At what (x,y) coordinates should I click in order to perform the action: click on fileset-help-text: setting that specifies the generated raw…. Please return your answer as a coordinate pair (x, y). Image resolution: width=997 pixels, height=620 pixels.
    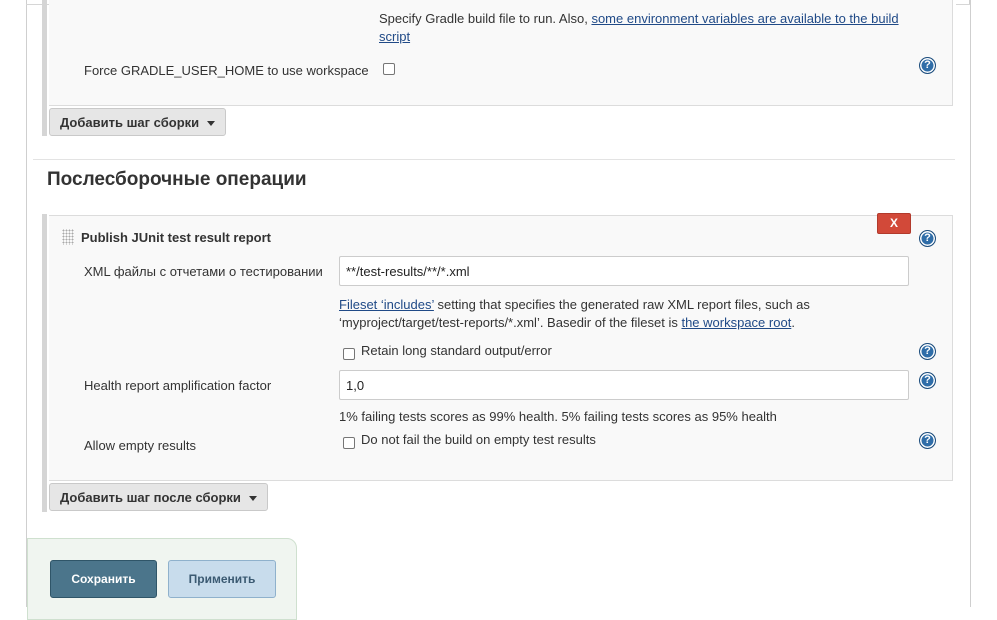
    Looking at the image, I should click on (621, 304).